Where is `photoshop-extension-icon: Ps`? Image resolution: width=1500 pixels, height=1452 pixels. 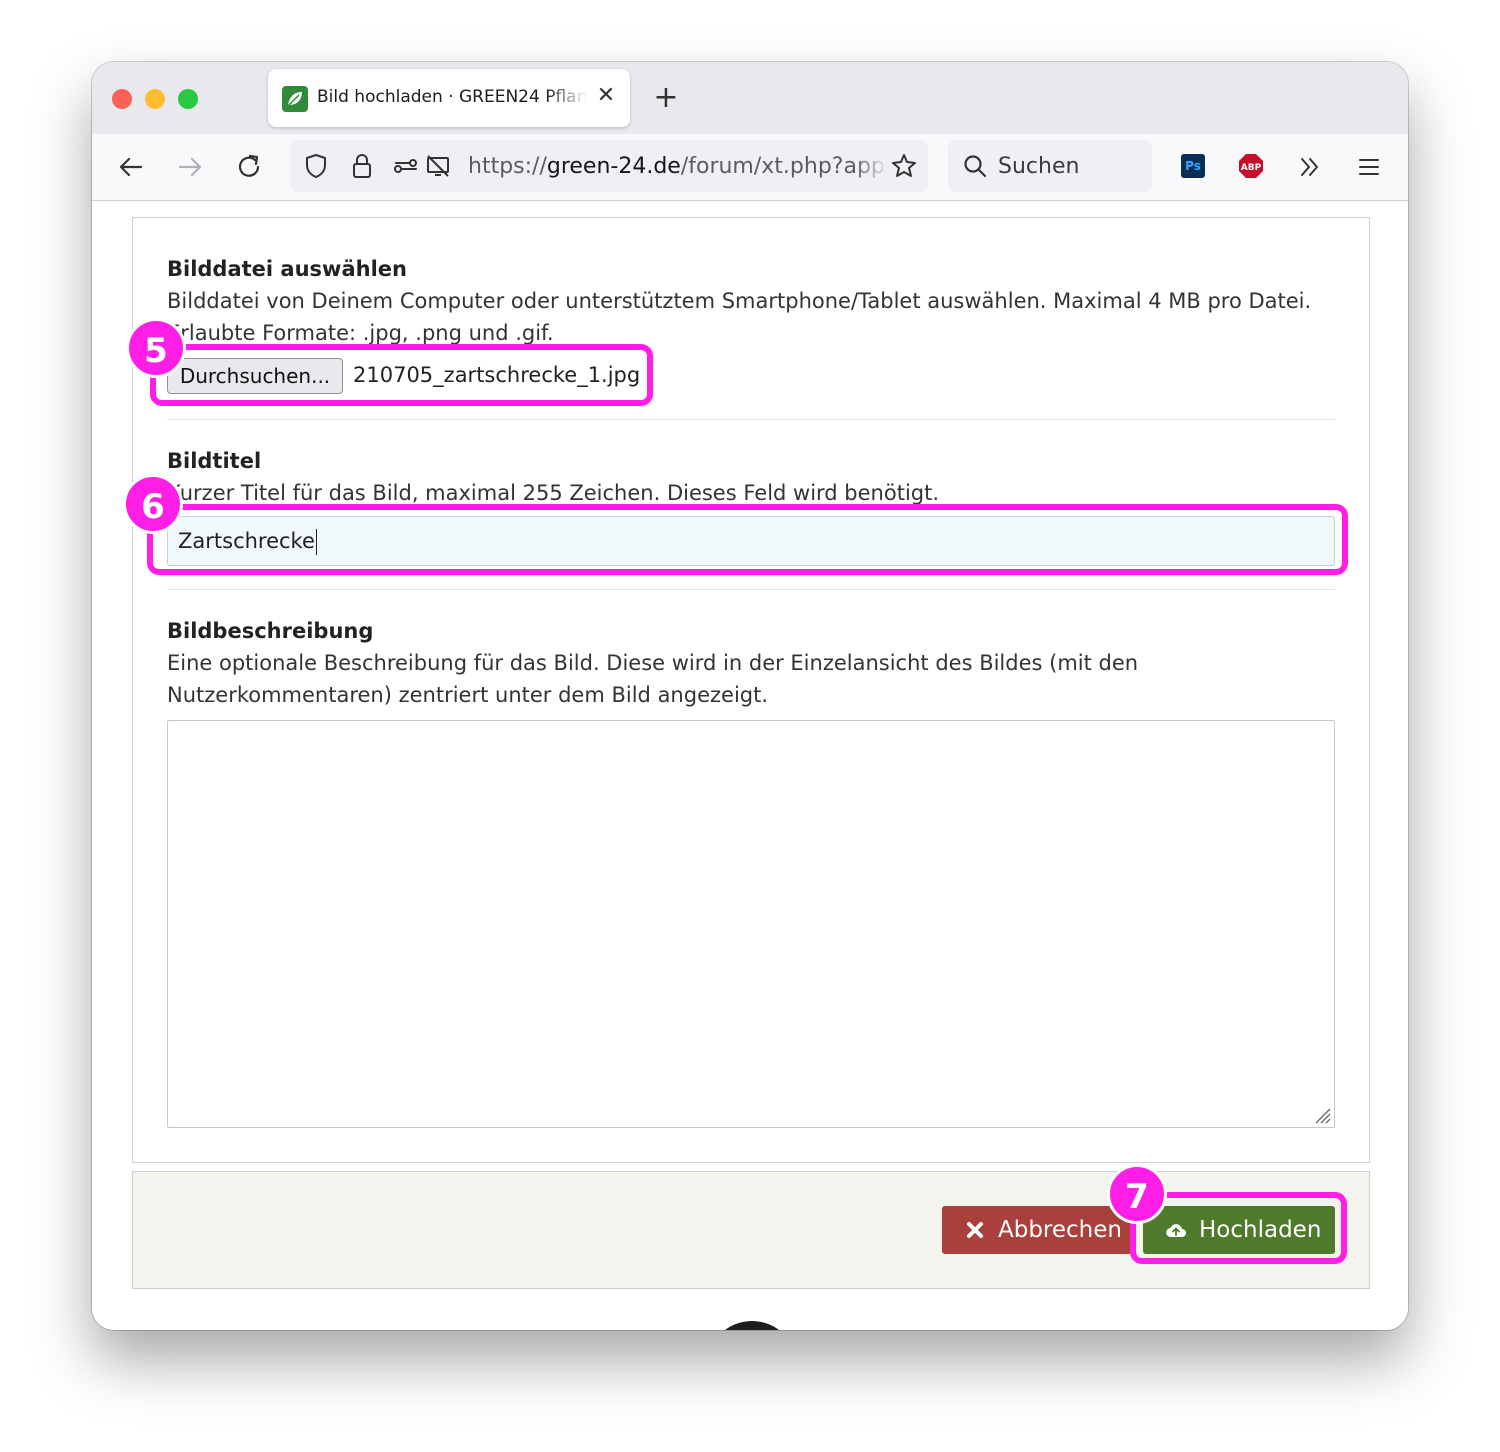 photoshop-extension-icon: Ps is located at coordinates (1193, 166).